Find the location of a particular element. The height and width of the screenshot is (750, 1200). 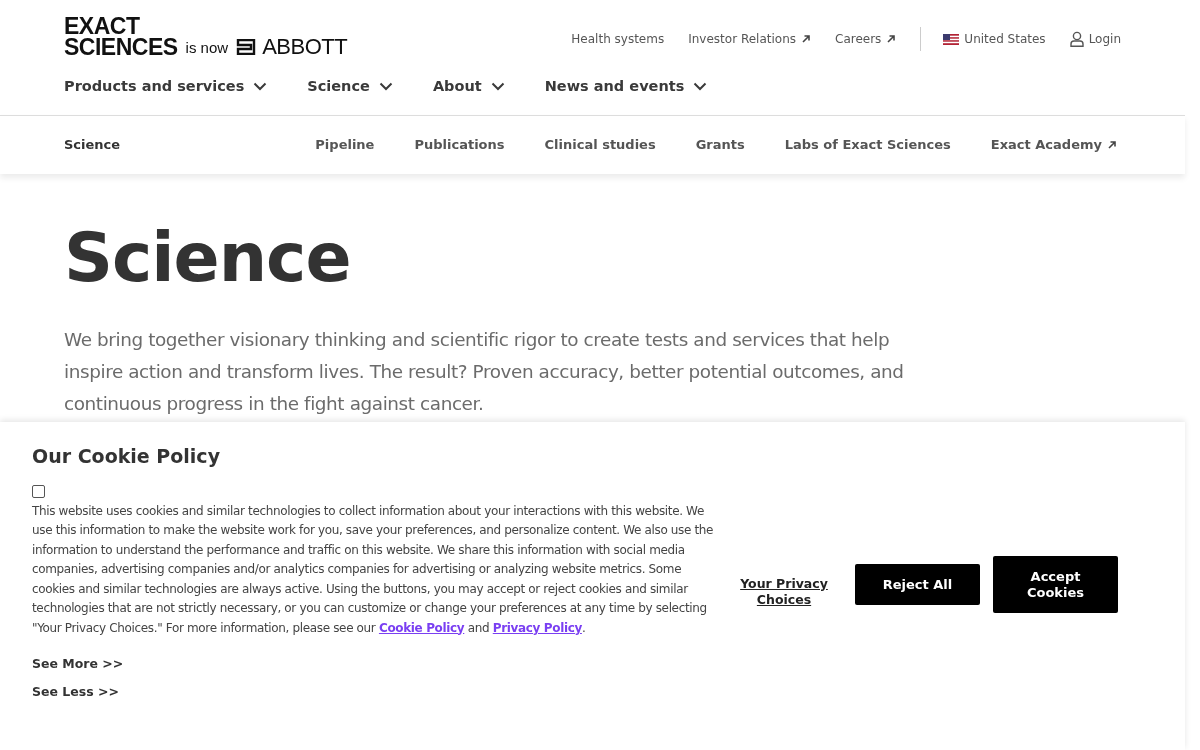

logo-wordmark: ABBOTT is located at coordinates (305, 47).